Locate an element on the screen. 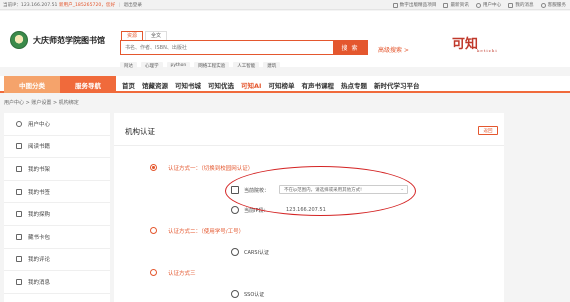  sidebar-item-reading: 阅读书籍 is located at coordinates (57, 147).